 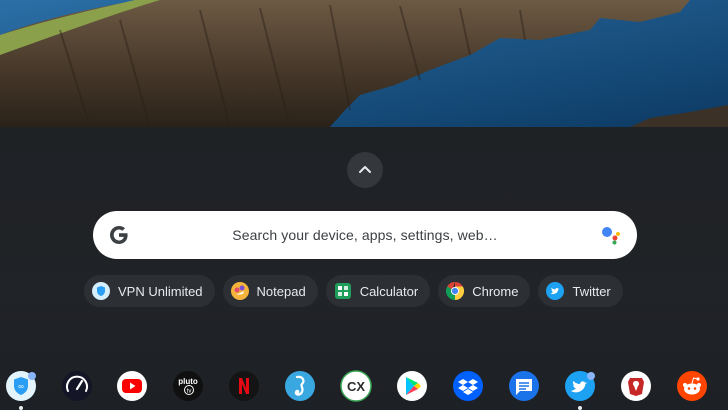 I want to click on vpn-unlimited-icon: ∞, so click(x=21, y=386).